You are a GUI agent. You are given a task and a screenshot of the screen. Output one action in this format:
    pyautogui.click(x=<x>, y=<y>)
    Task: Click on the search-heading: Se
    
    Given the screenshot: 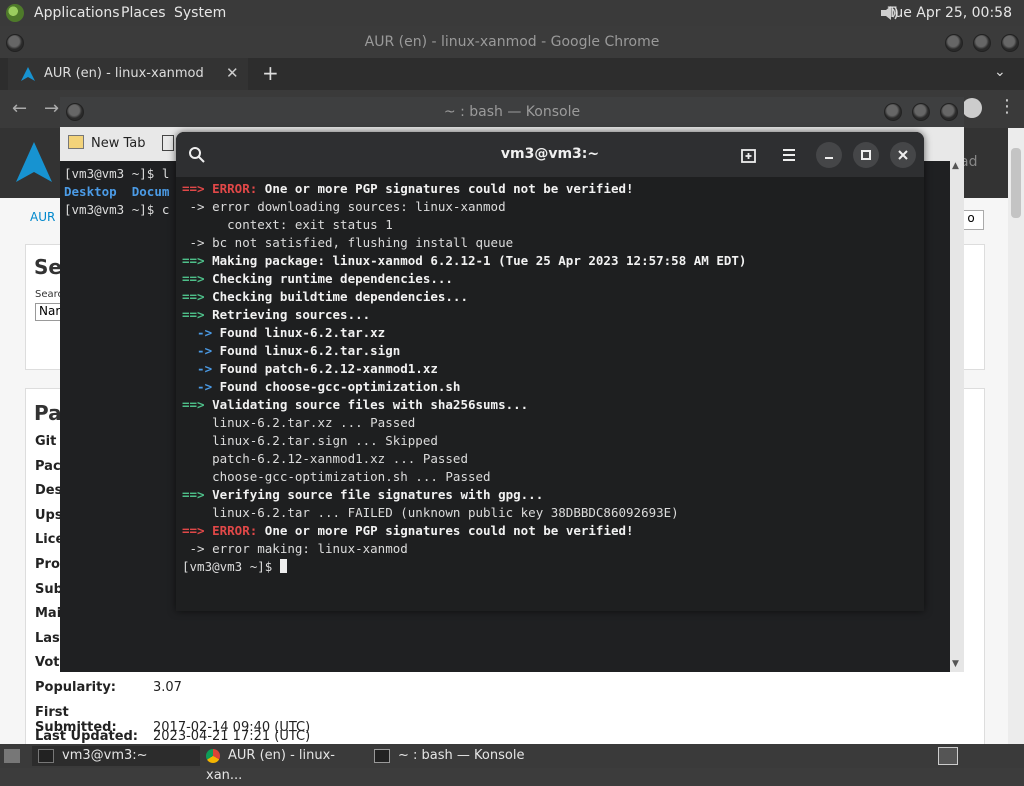 What is the action you would take?
    pyautogui.click(x=48, y=267)
    